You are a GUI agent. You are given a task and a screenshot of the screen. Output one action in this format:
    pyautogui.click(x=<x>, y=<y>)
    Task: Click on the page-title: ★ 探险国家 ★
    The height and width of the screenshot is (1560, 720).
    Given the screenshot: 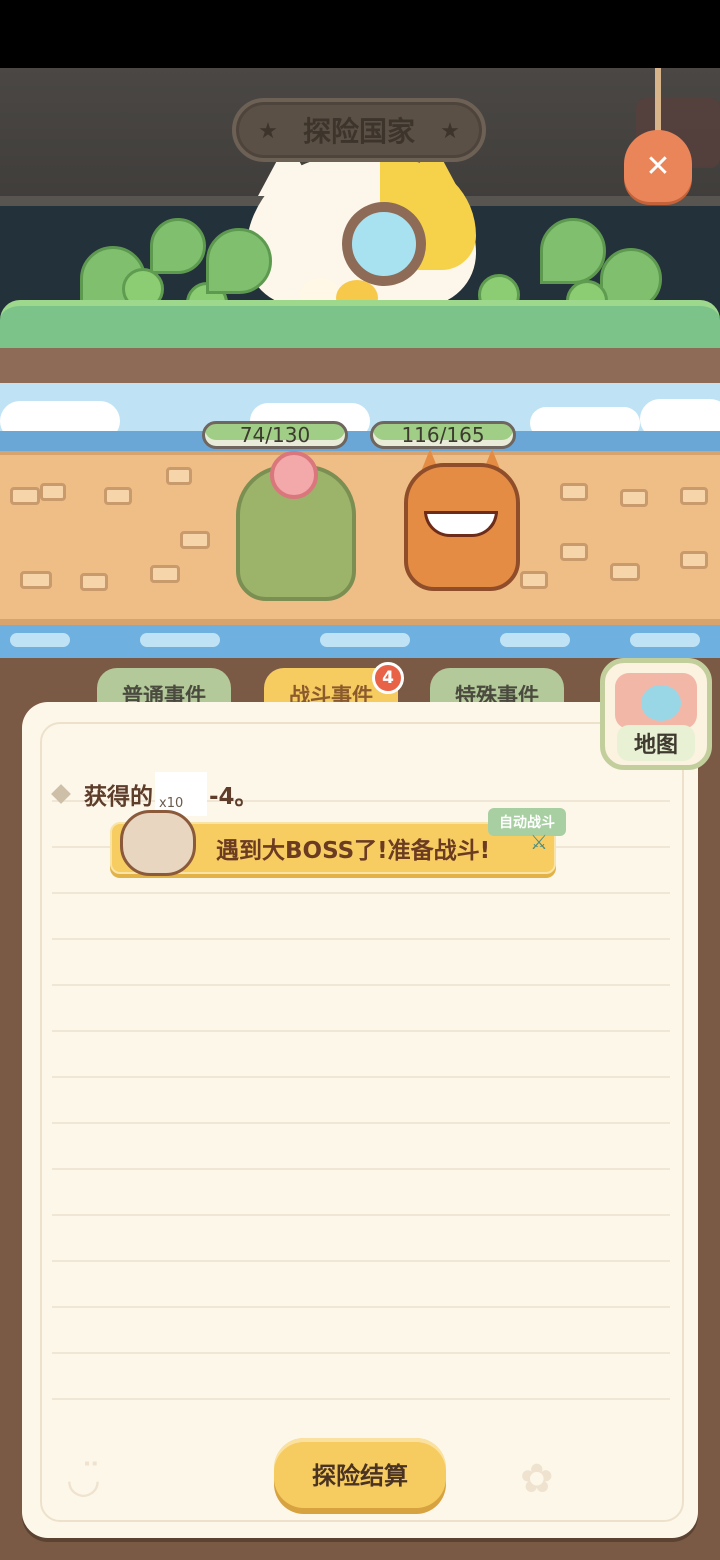 What is the action you would take?
    pyautogui.click(x=359, y=130)
    